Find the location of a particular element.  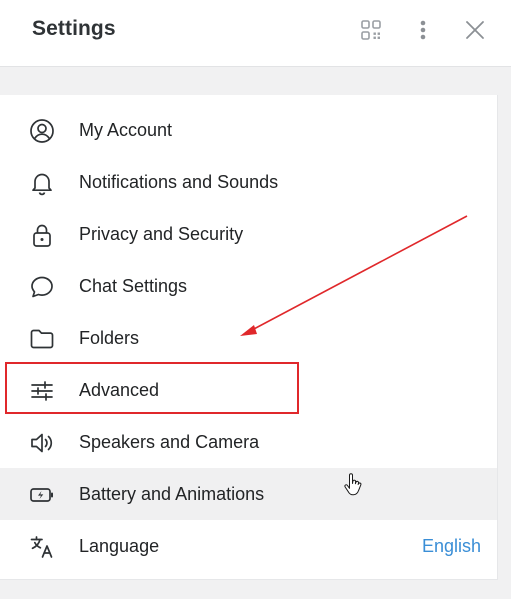

settings-item-label: Folders is located at coordinates (109, 337).